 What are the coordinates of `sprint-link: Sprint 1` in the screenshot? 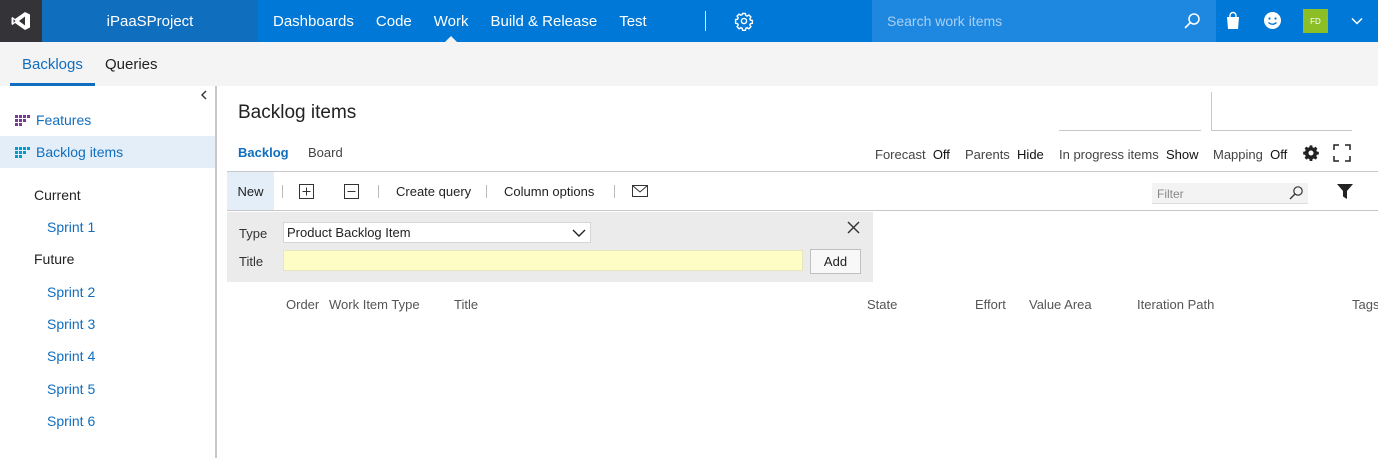 It's located at (71, 227).